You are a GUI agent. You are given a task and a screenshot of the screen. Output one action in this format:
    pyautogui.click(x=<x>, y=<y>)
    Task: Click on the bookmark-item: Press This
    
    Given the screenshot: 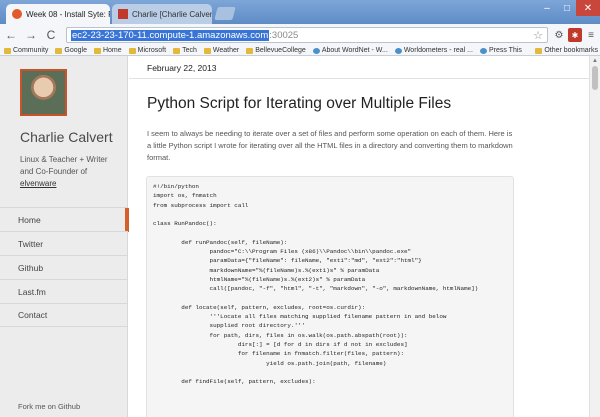 What is the action you would take?
    pyautogui.click(x=500, y=50)
    